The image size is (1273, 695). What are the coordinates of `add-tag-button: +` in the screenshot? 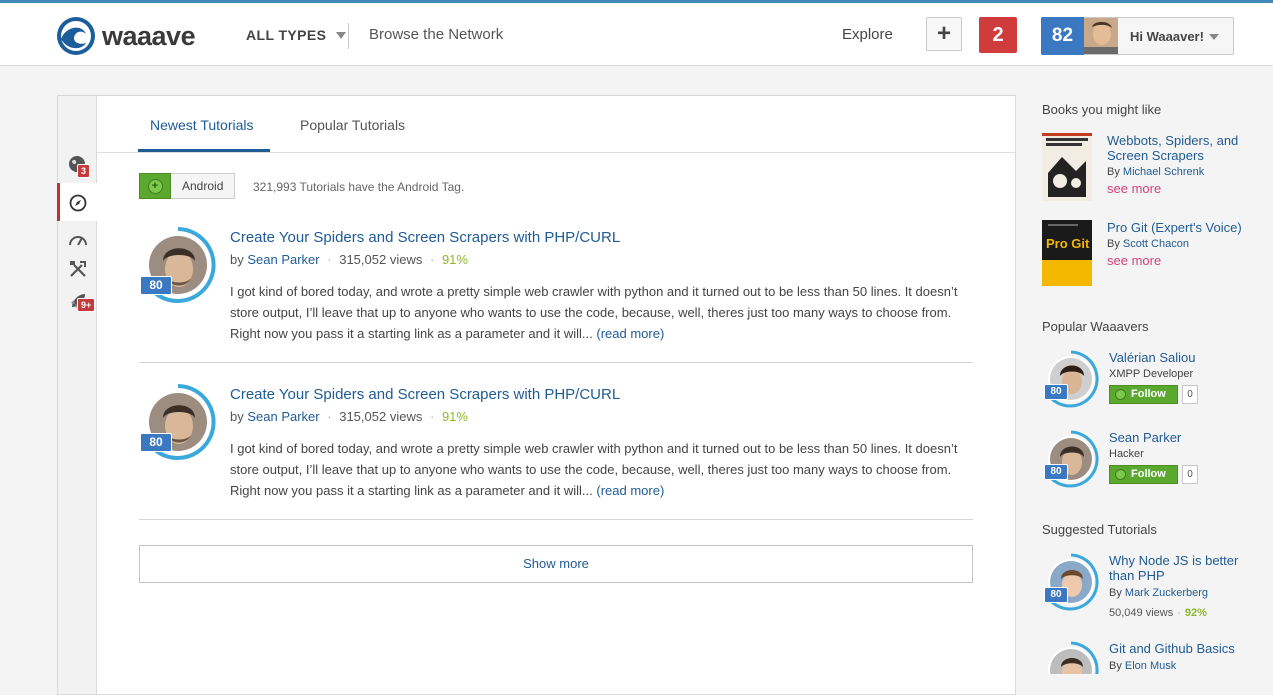 It's located at (155, 186).